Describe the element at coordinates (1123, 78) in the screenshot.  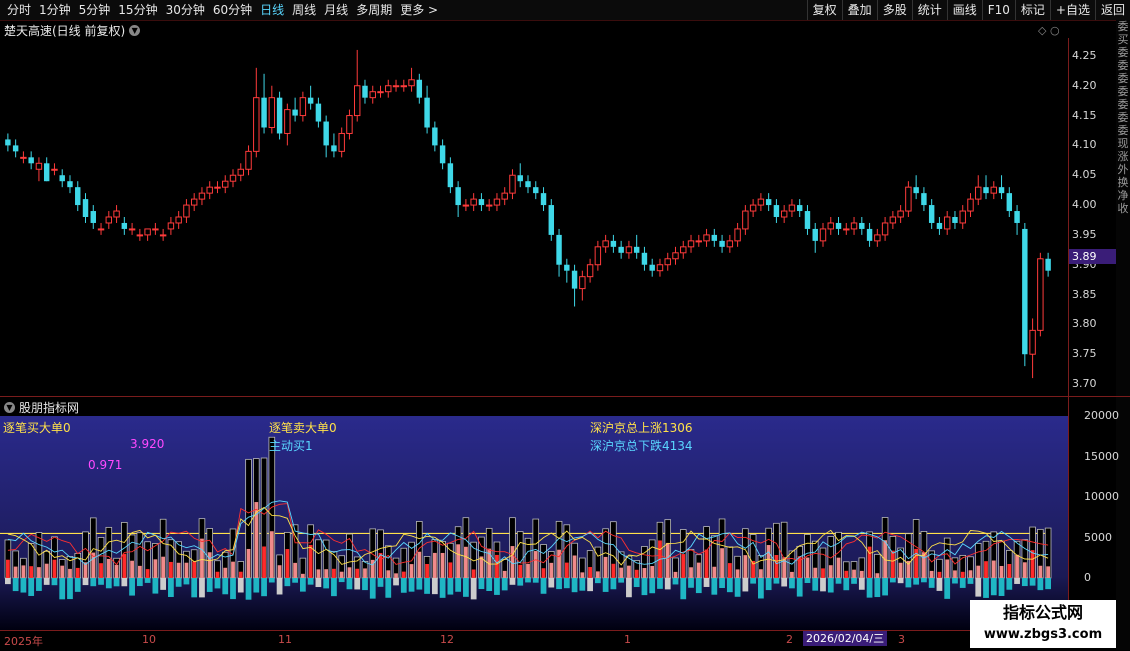
I see `side-char-4: 委` at that location.